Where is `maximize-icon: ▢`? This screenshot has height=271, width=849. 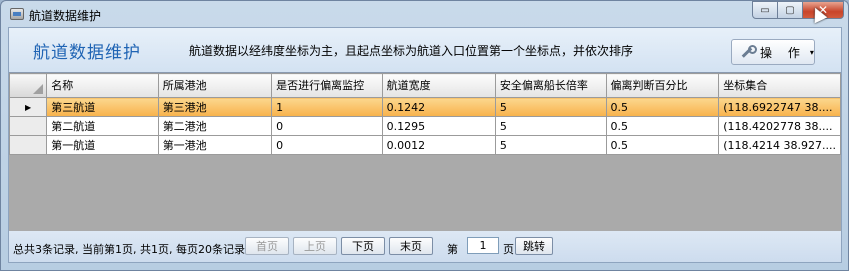 maximize-icon: ▢ is located at coordinates (790, 10).